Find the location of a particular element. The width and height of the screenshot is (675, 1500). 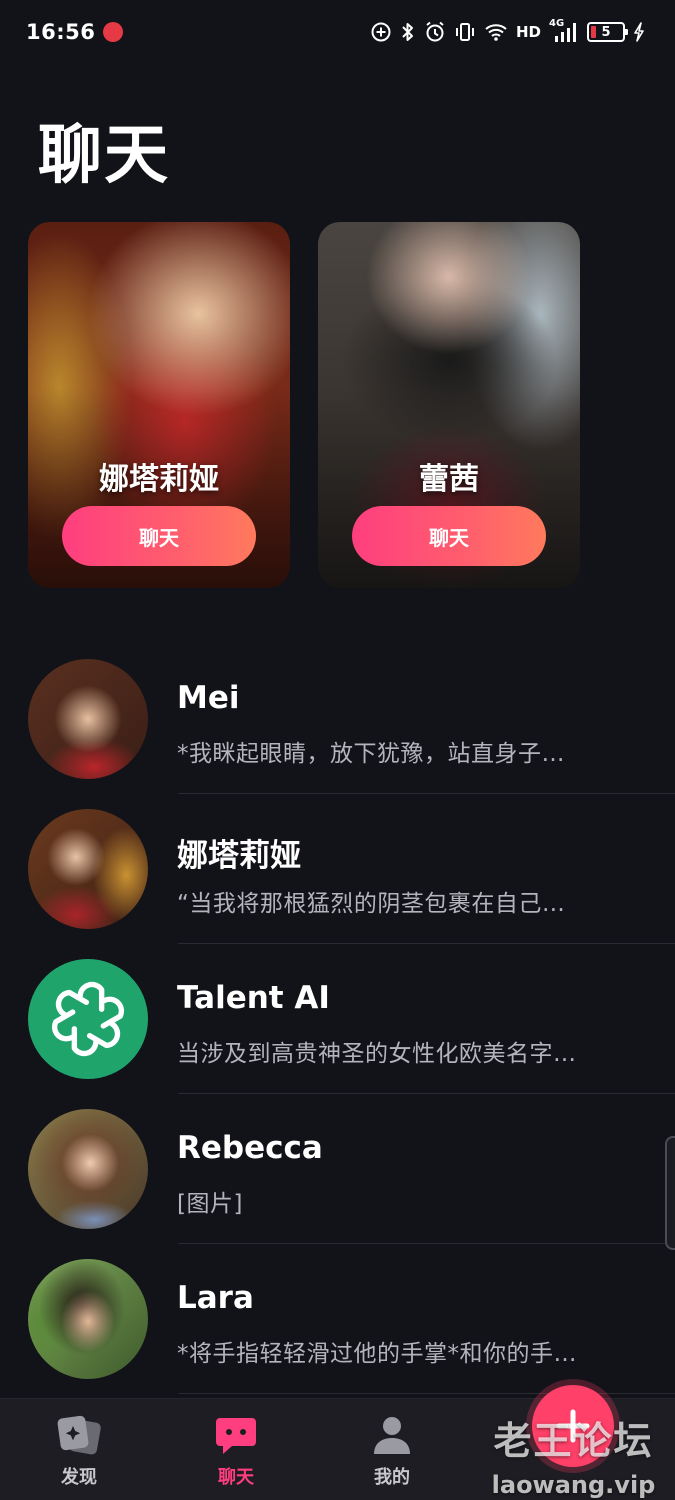

status-bar: 16:56 HD 4G 5 is located at coordinates (337, 32).